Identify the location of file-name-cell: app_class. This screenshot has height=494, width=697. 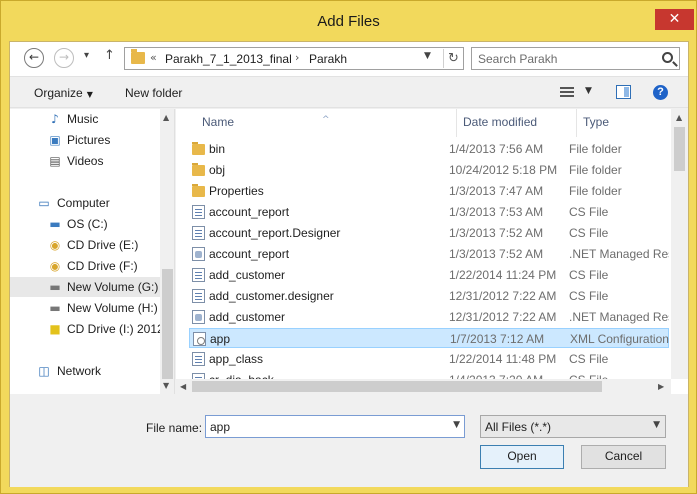
(236, 359).